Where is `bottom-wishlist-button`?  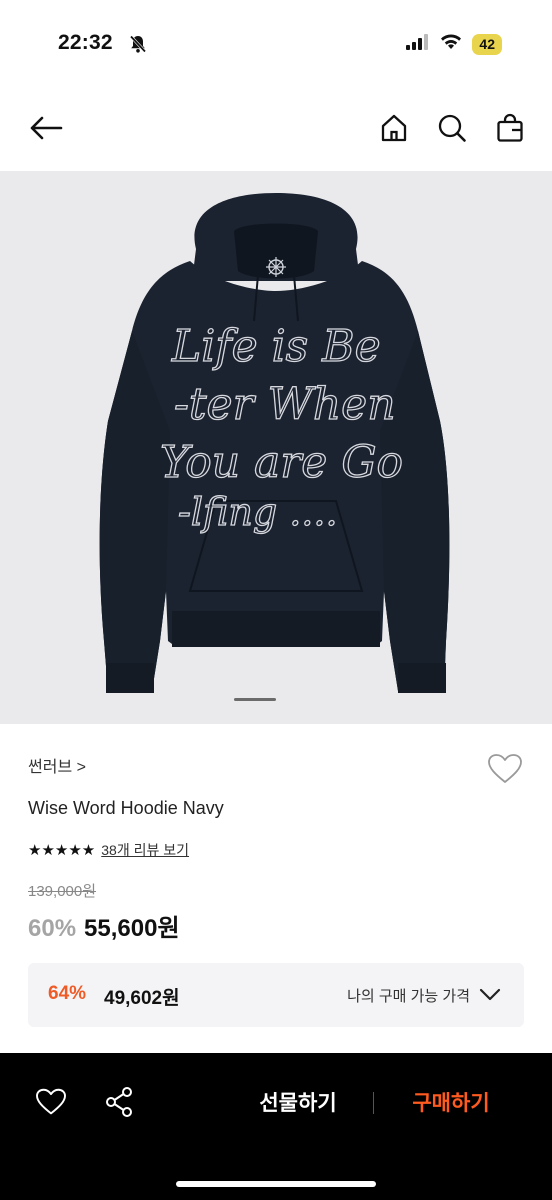
bottom-wishlist-button is located at coordinates (51, 1104).